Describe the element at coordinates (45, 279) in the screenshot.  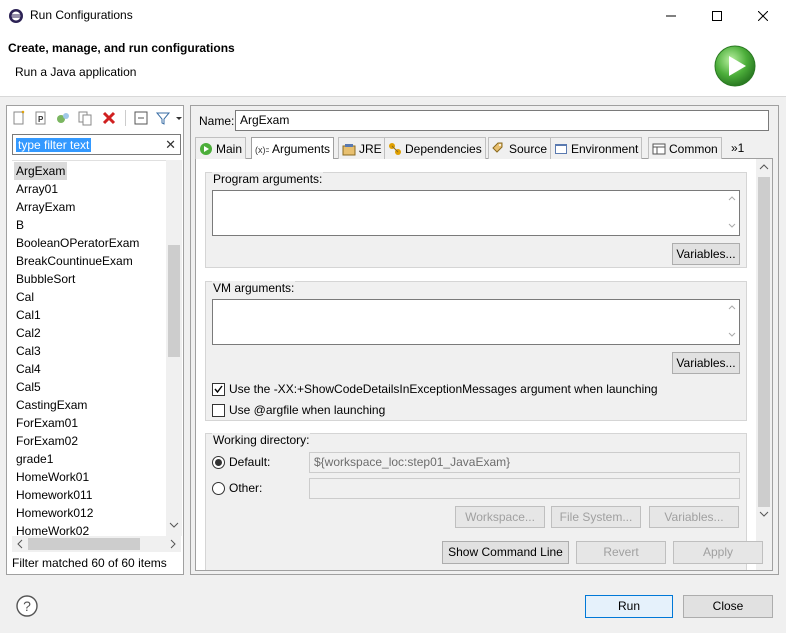
I see `list-item: BubbleSort` at that location.